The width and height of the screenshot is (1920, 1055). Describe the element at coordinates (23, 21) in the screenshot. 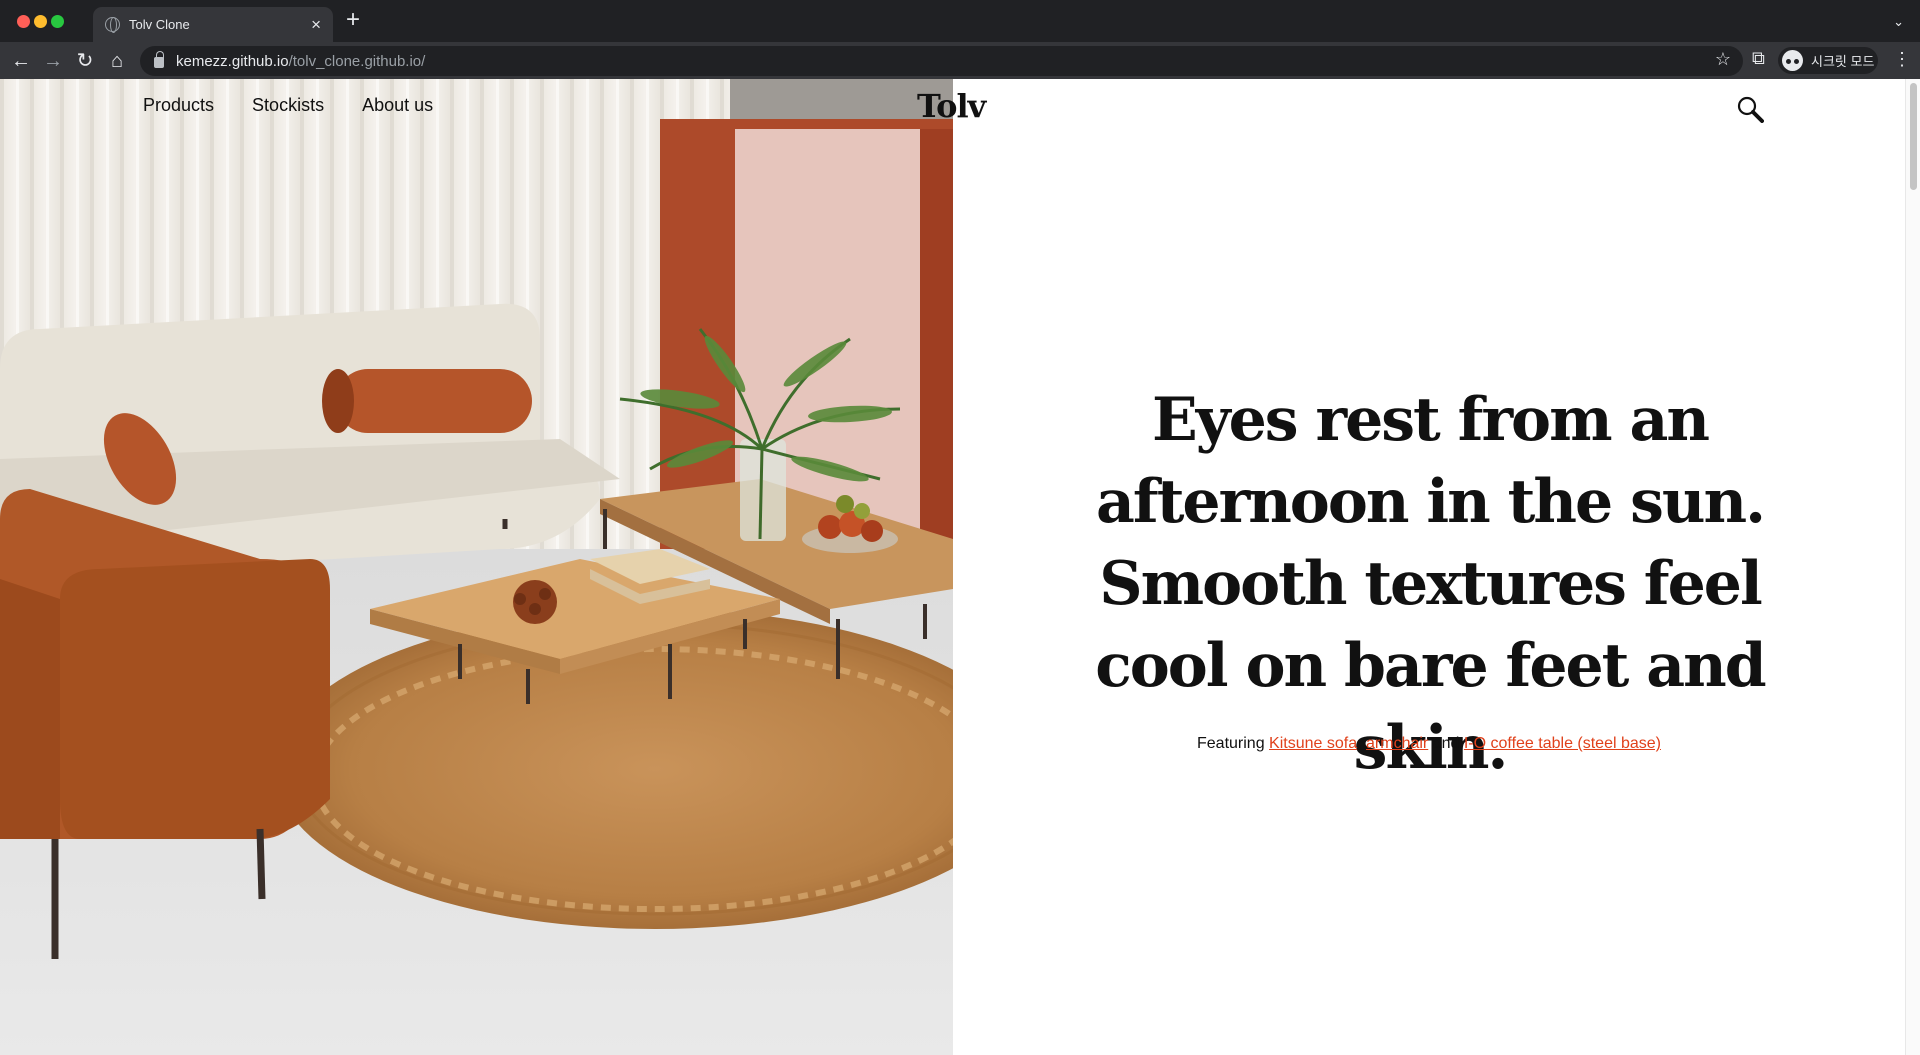

I see `close-window-button` at that location.